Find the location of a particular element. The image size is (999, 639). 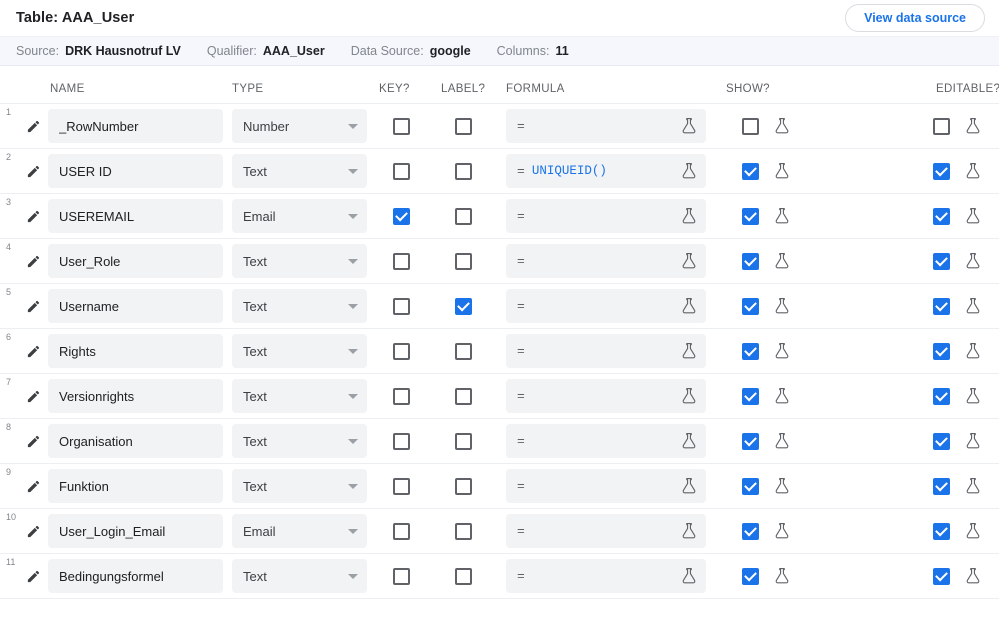

formula-input: = UNIQUEID() is located at coordinates (606, 171).